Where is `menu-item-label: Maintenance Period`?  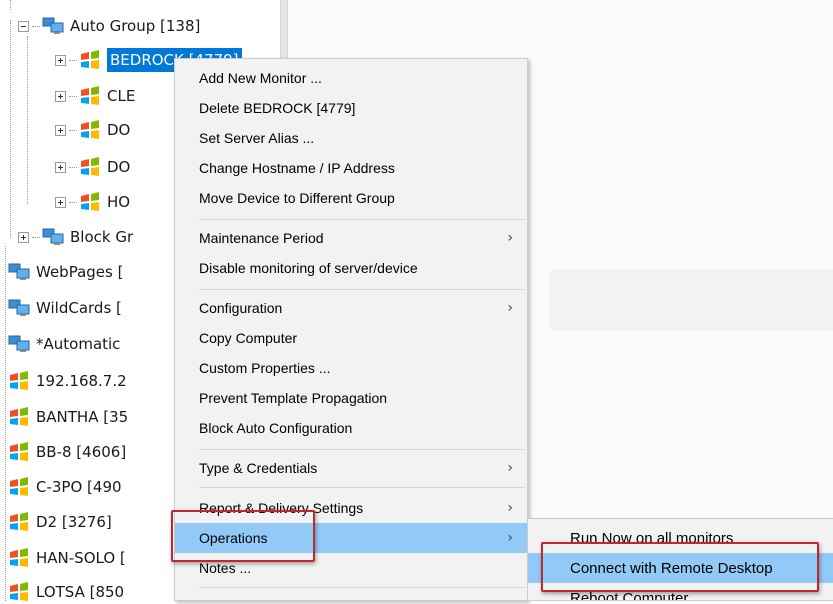 menu-item-label: Maintenance Period is located at coordinates (261, 238).